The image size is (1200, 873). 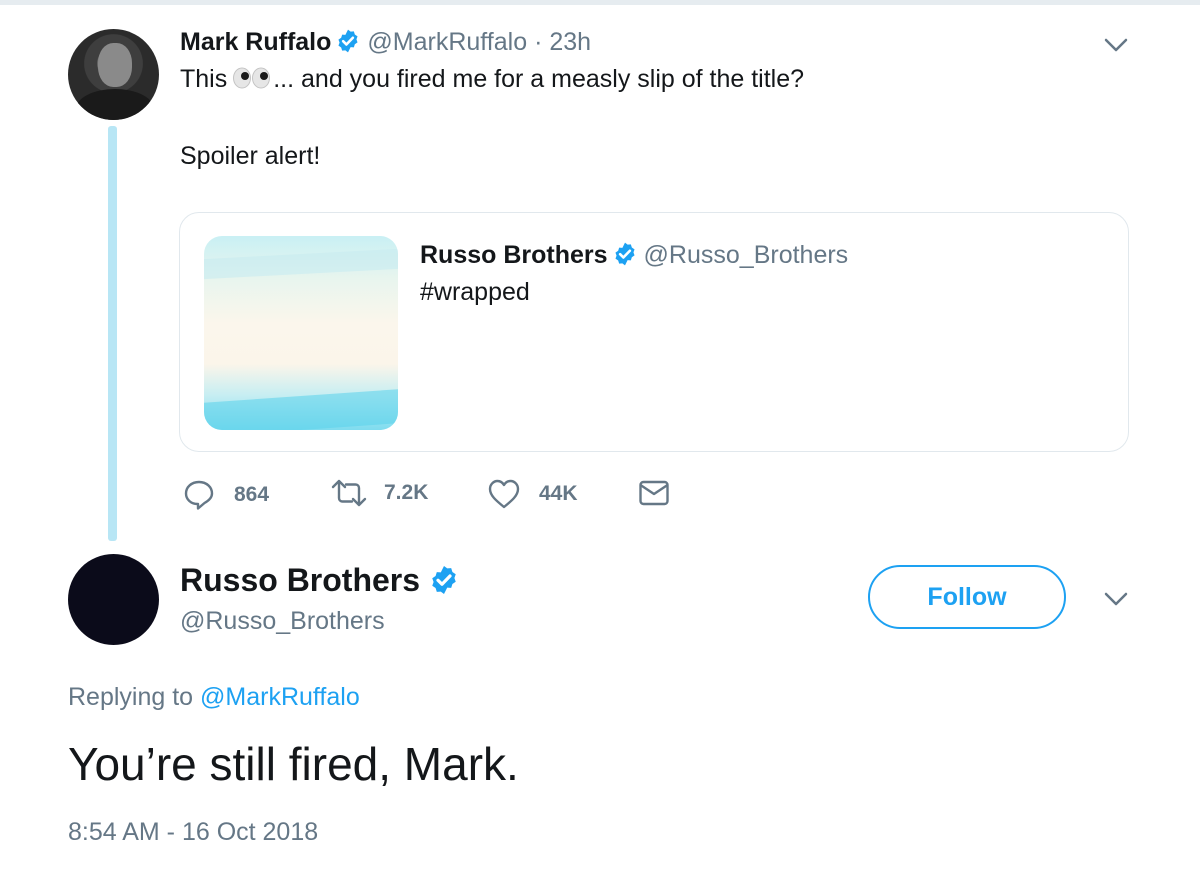 What do you see at coordinates (115, 104) in the screenshot?
I see `avatar-shoulders` at bounding box center [115, 104].